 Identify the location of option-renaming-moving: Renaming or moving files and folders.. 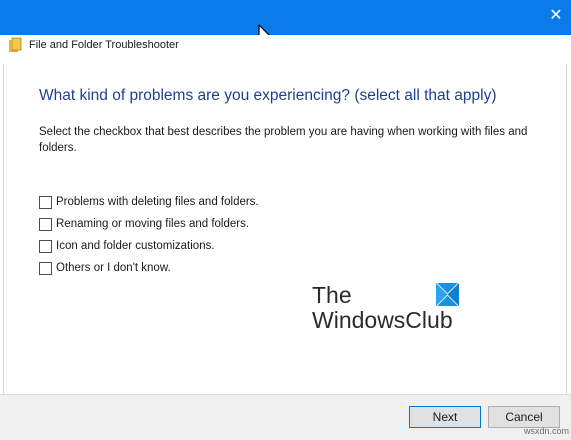
(144, 224).